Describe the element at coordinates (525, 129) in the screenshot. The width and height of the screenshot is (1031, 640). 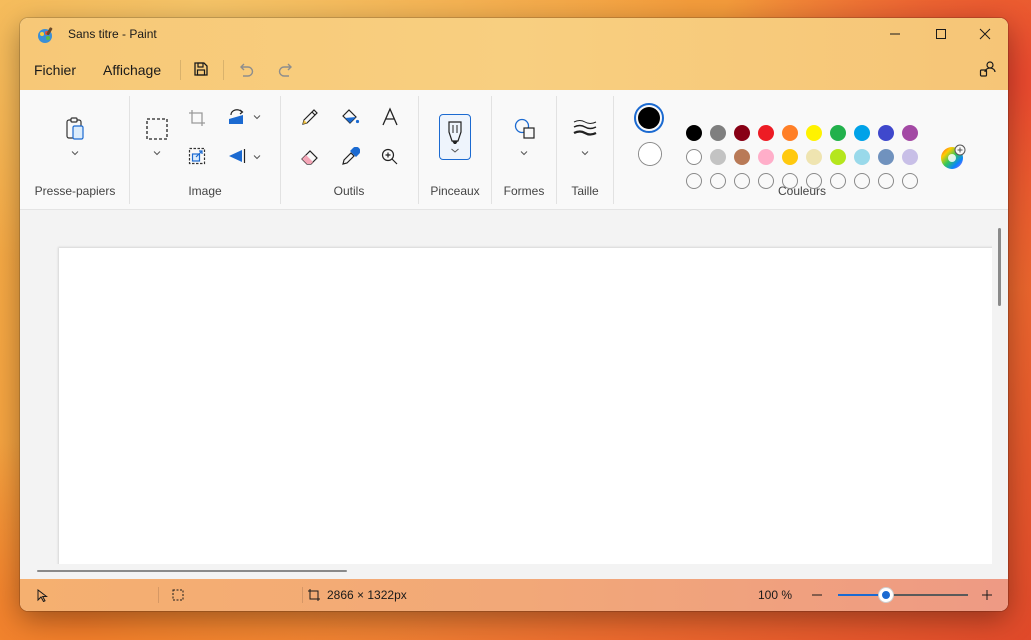
I see `shapes-button` at that location.